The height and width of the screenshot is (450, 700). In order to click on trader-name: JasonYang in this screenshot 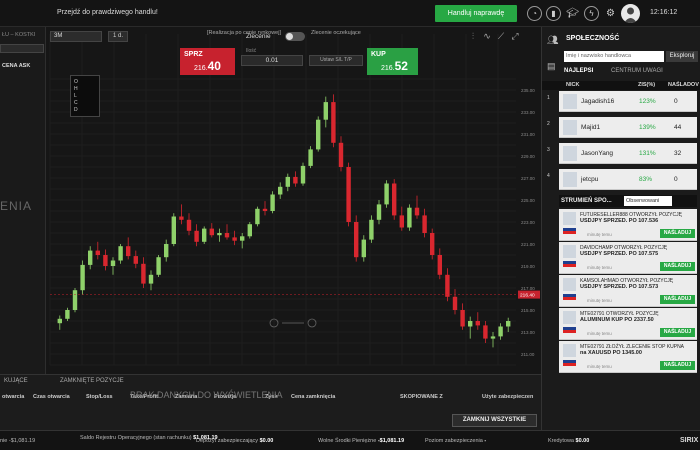, I will do `click(597, 153)`.